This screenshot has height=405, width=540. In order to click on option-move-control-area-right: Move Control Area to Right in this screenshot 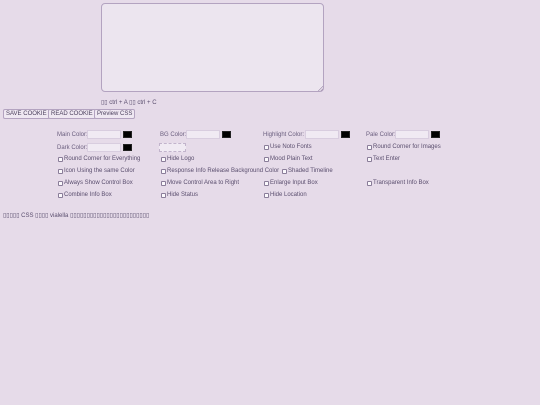, I will do `click(200, 183)`.